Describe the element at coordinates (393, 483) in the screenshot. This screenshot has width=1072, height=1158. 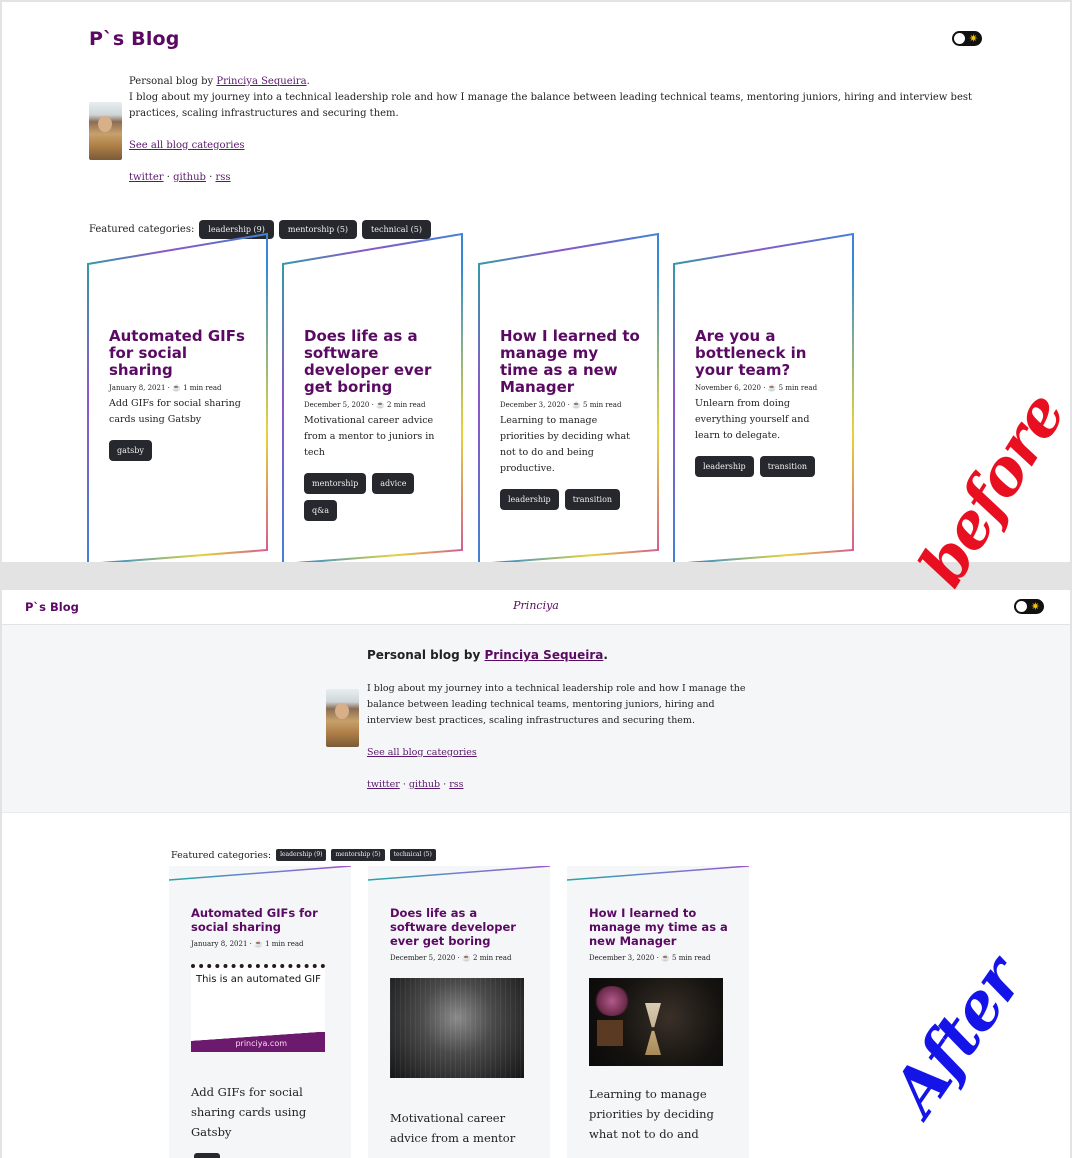
I see `tag-chip: advice` at that location.